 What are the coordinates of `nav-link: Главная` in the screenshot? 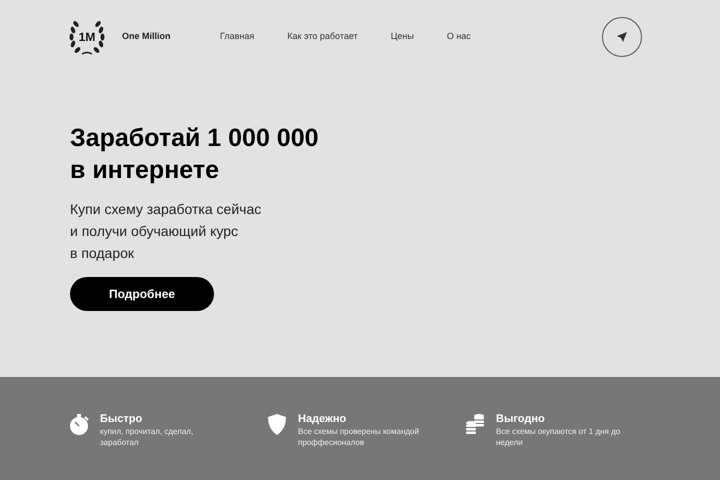 It's located at (237, 37).